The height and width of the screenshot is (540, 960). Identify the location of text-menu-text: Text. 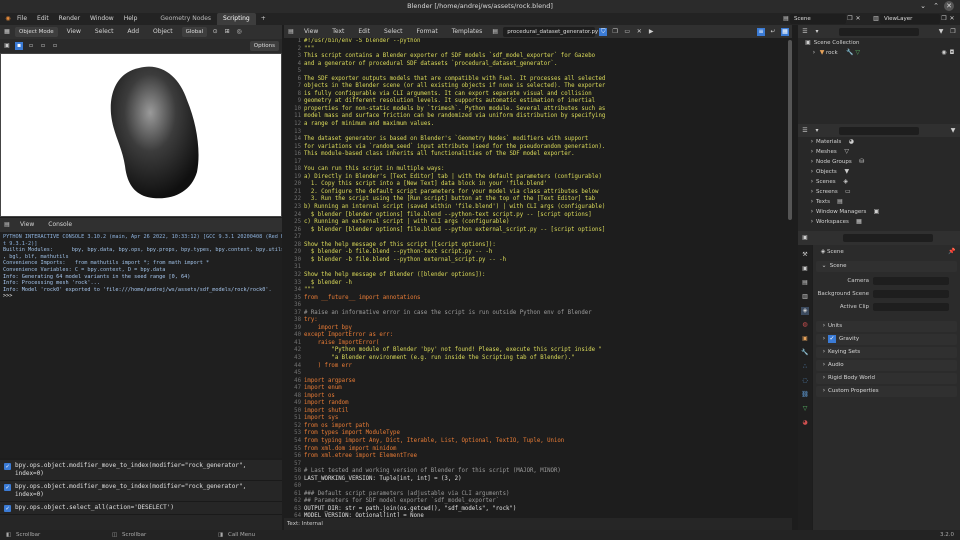
(338, 32).